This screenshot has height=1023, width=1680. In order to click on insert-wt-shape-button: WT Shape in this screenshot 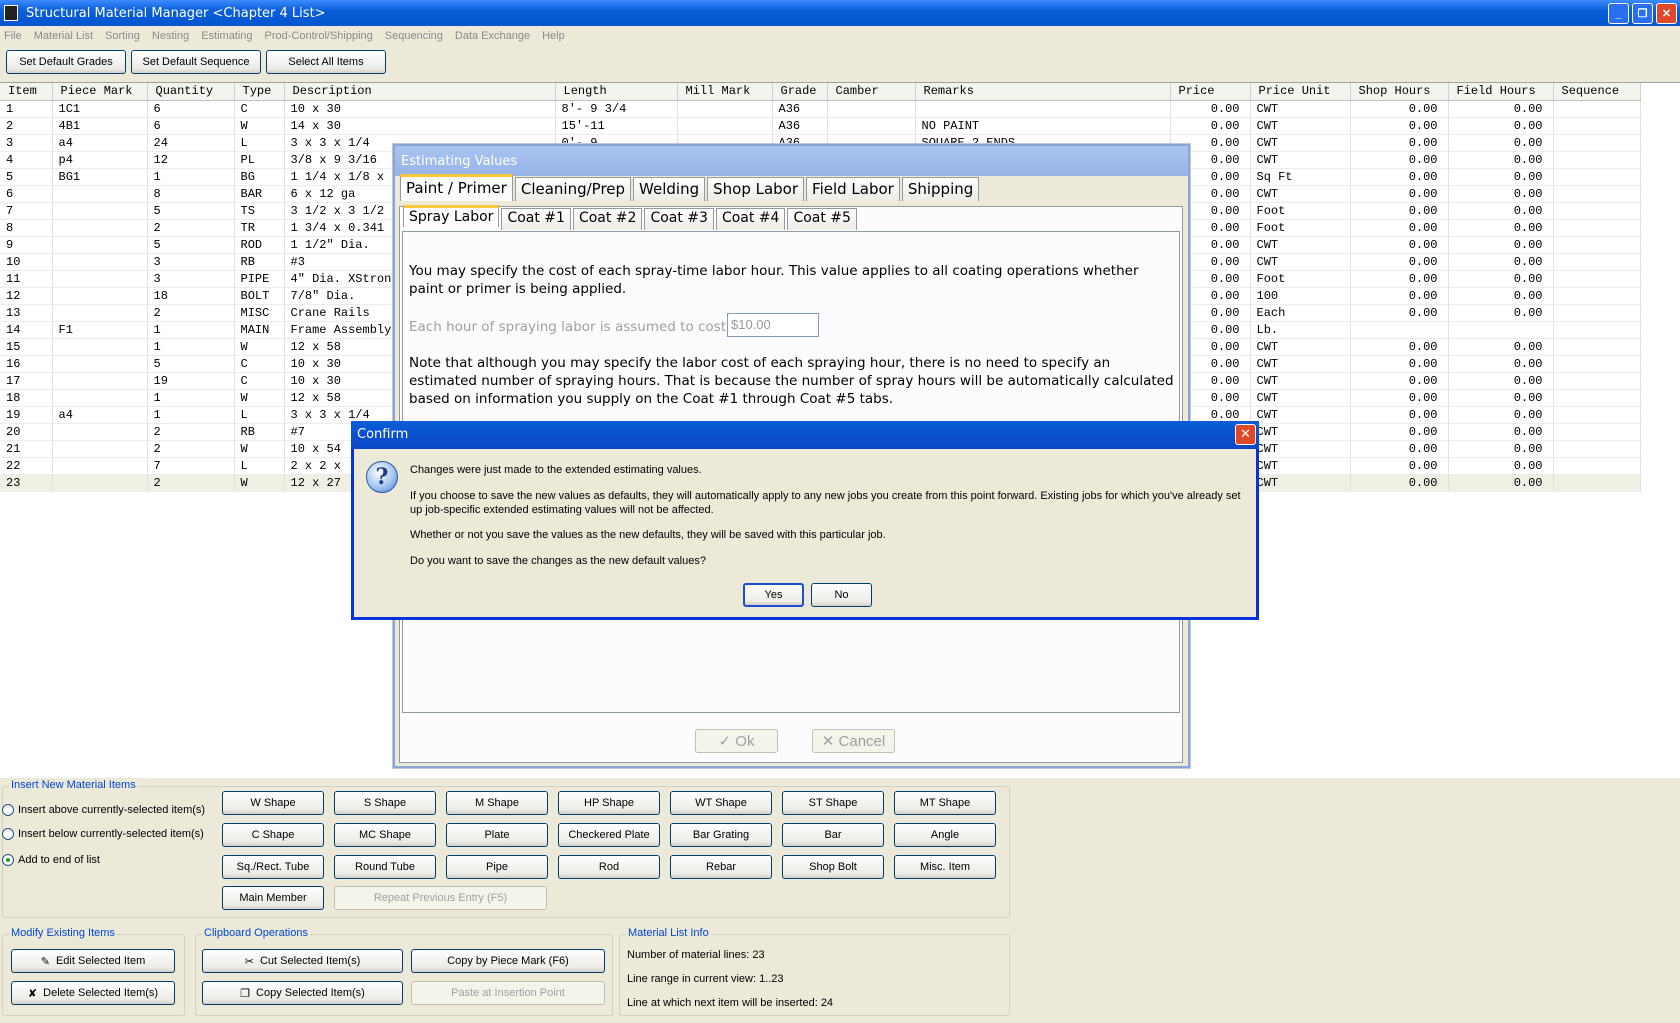, I will do `click(721, 803)`.